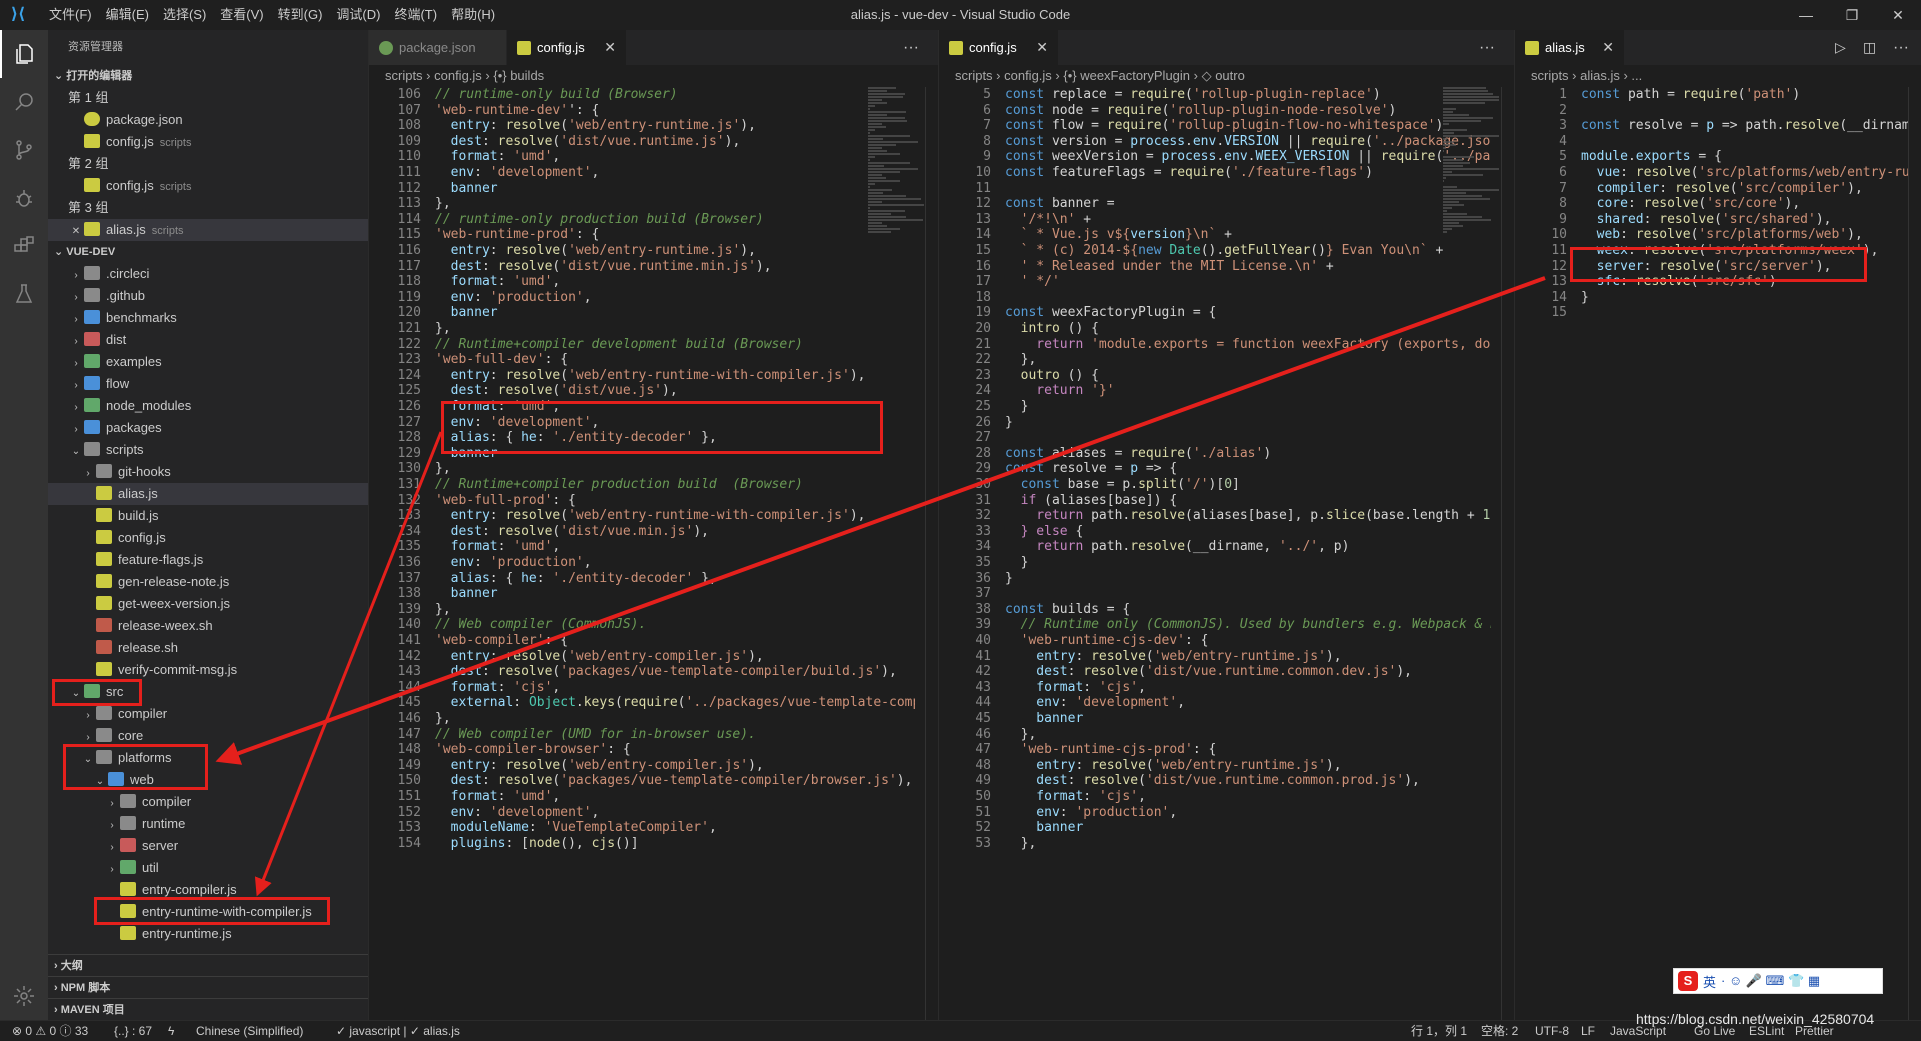  Describe the element at coordinates (208, 582) in the screenshot. I see `tree-file: gen-release-note.js` at that location.